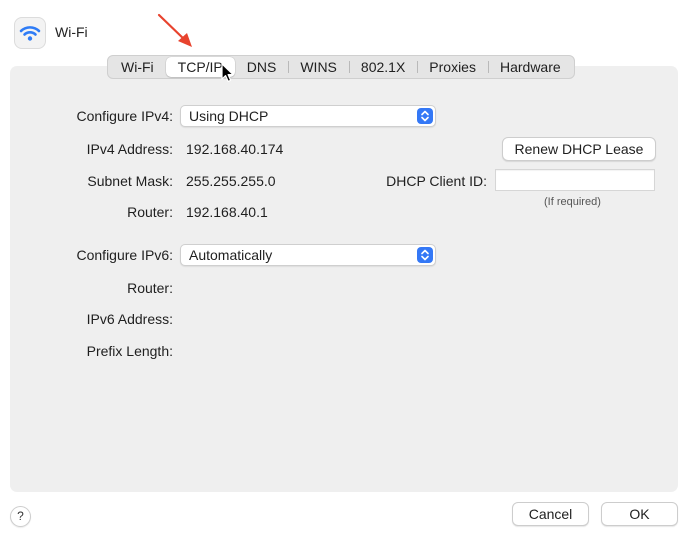  I want to click on configure-ipv6-popup: Automatically, so click(308, 255).